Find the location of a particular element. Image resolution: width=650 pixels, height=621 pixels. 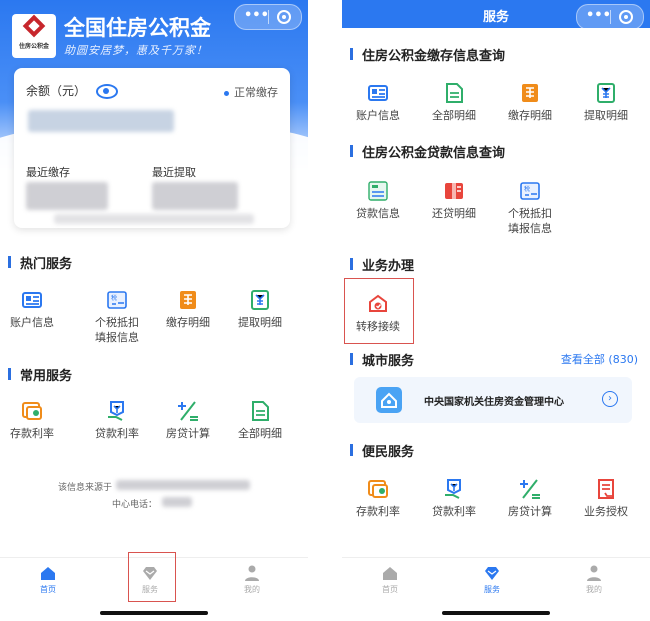

repay-icon is located at coordinates (454, 191).